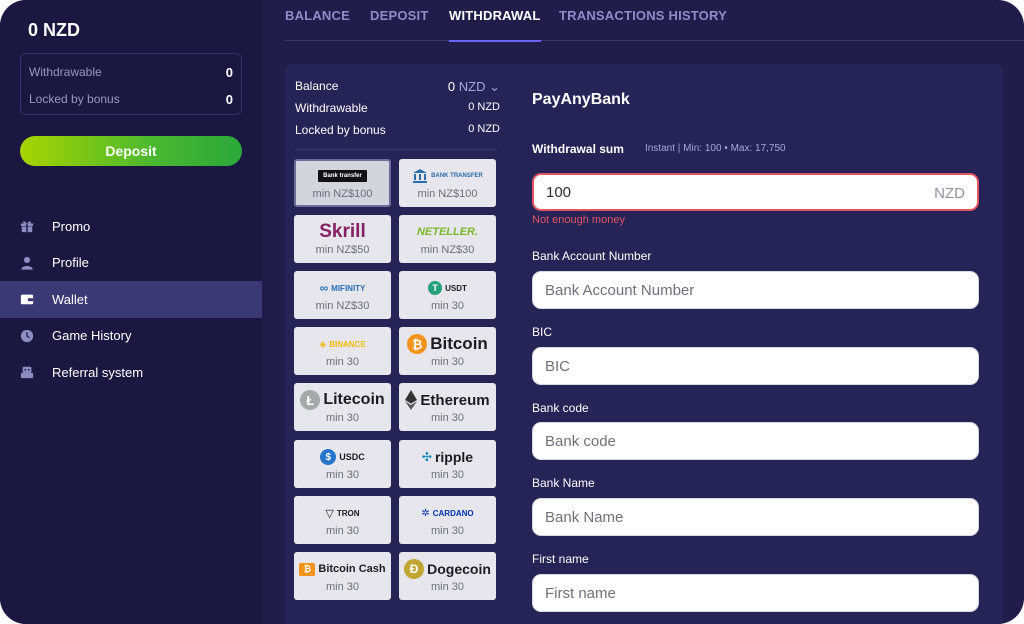  Describe the element at coordinates (755, 192) in the screenshot. I see `withdrawal-amount-input: 100 NZD` at that location.